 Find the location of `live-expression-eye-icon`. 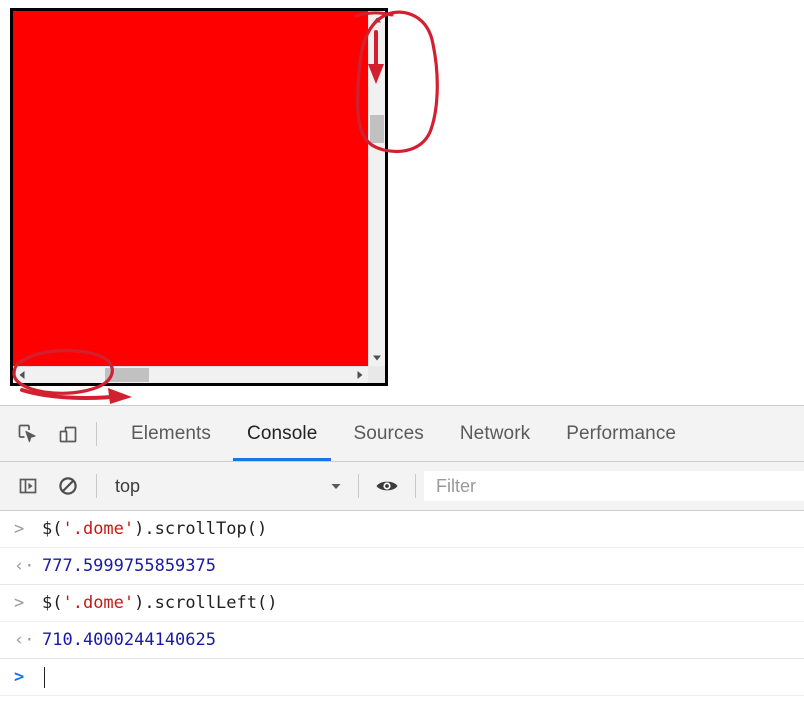

live-expression-eye-icon is located at coordinates (387, 486).